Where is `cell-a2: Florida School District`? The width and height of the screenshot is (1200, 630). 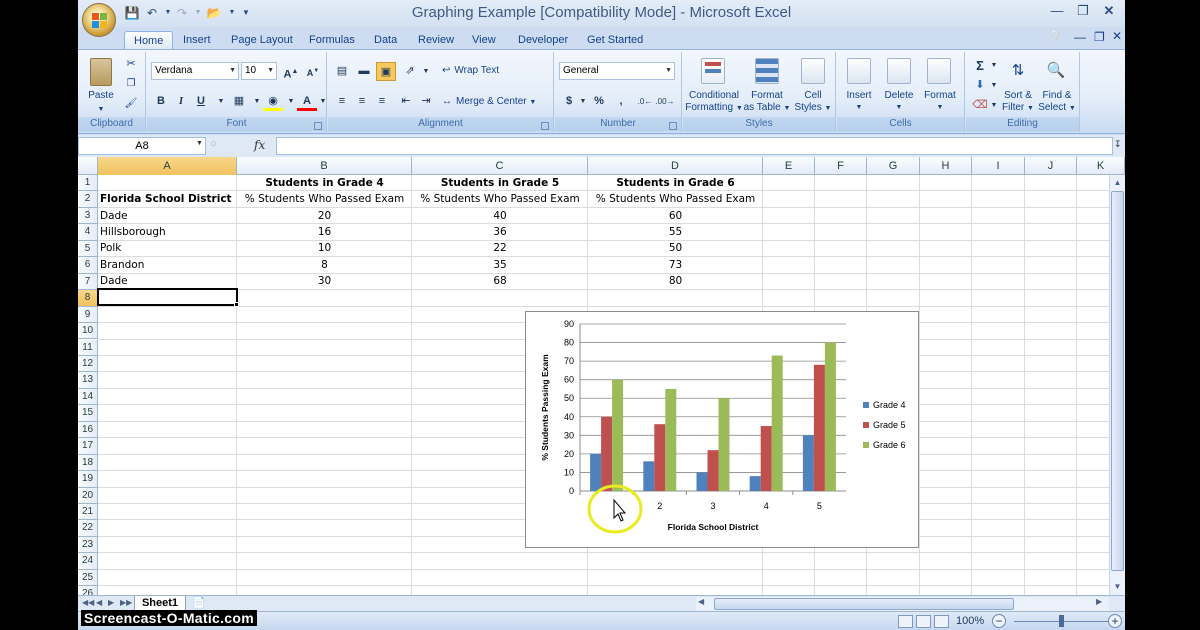
cell-a2: Florida School District is located at coordinates (168, 199).